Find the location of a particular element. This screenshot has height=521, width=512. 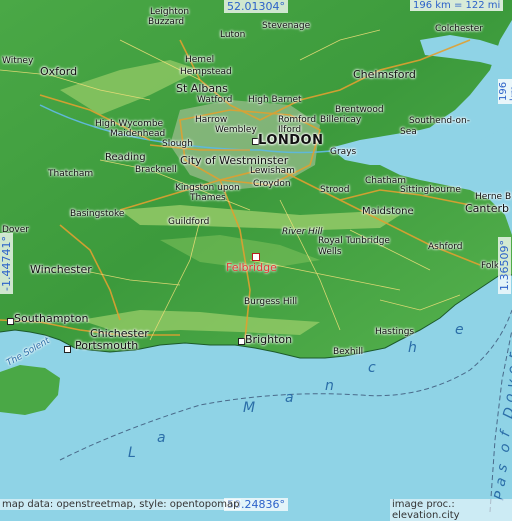

la-manche-letter: c is located at coordinates (372, 368).